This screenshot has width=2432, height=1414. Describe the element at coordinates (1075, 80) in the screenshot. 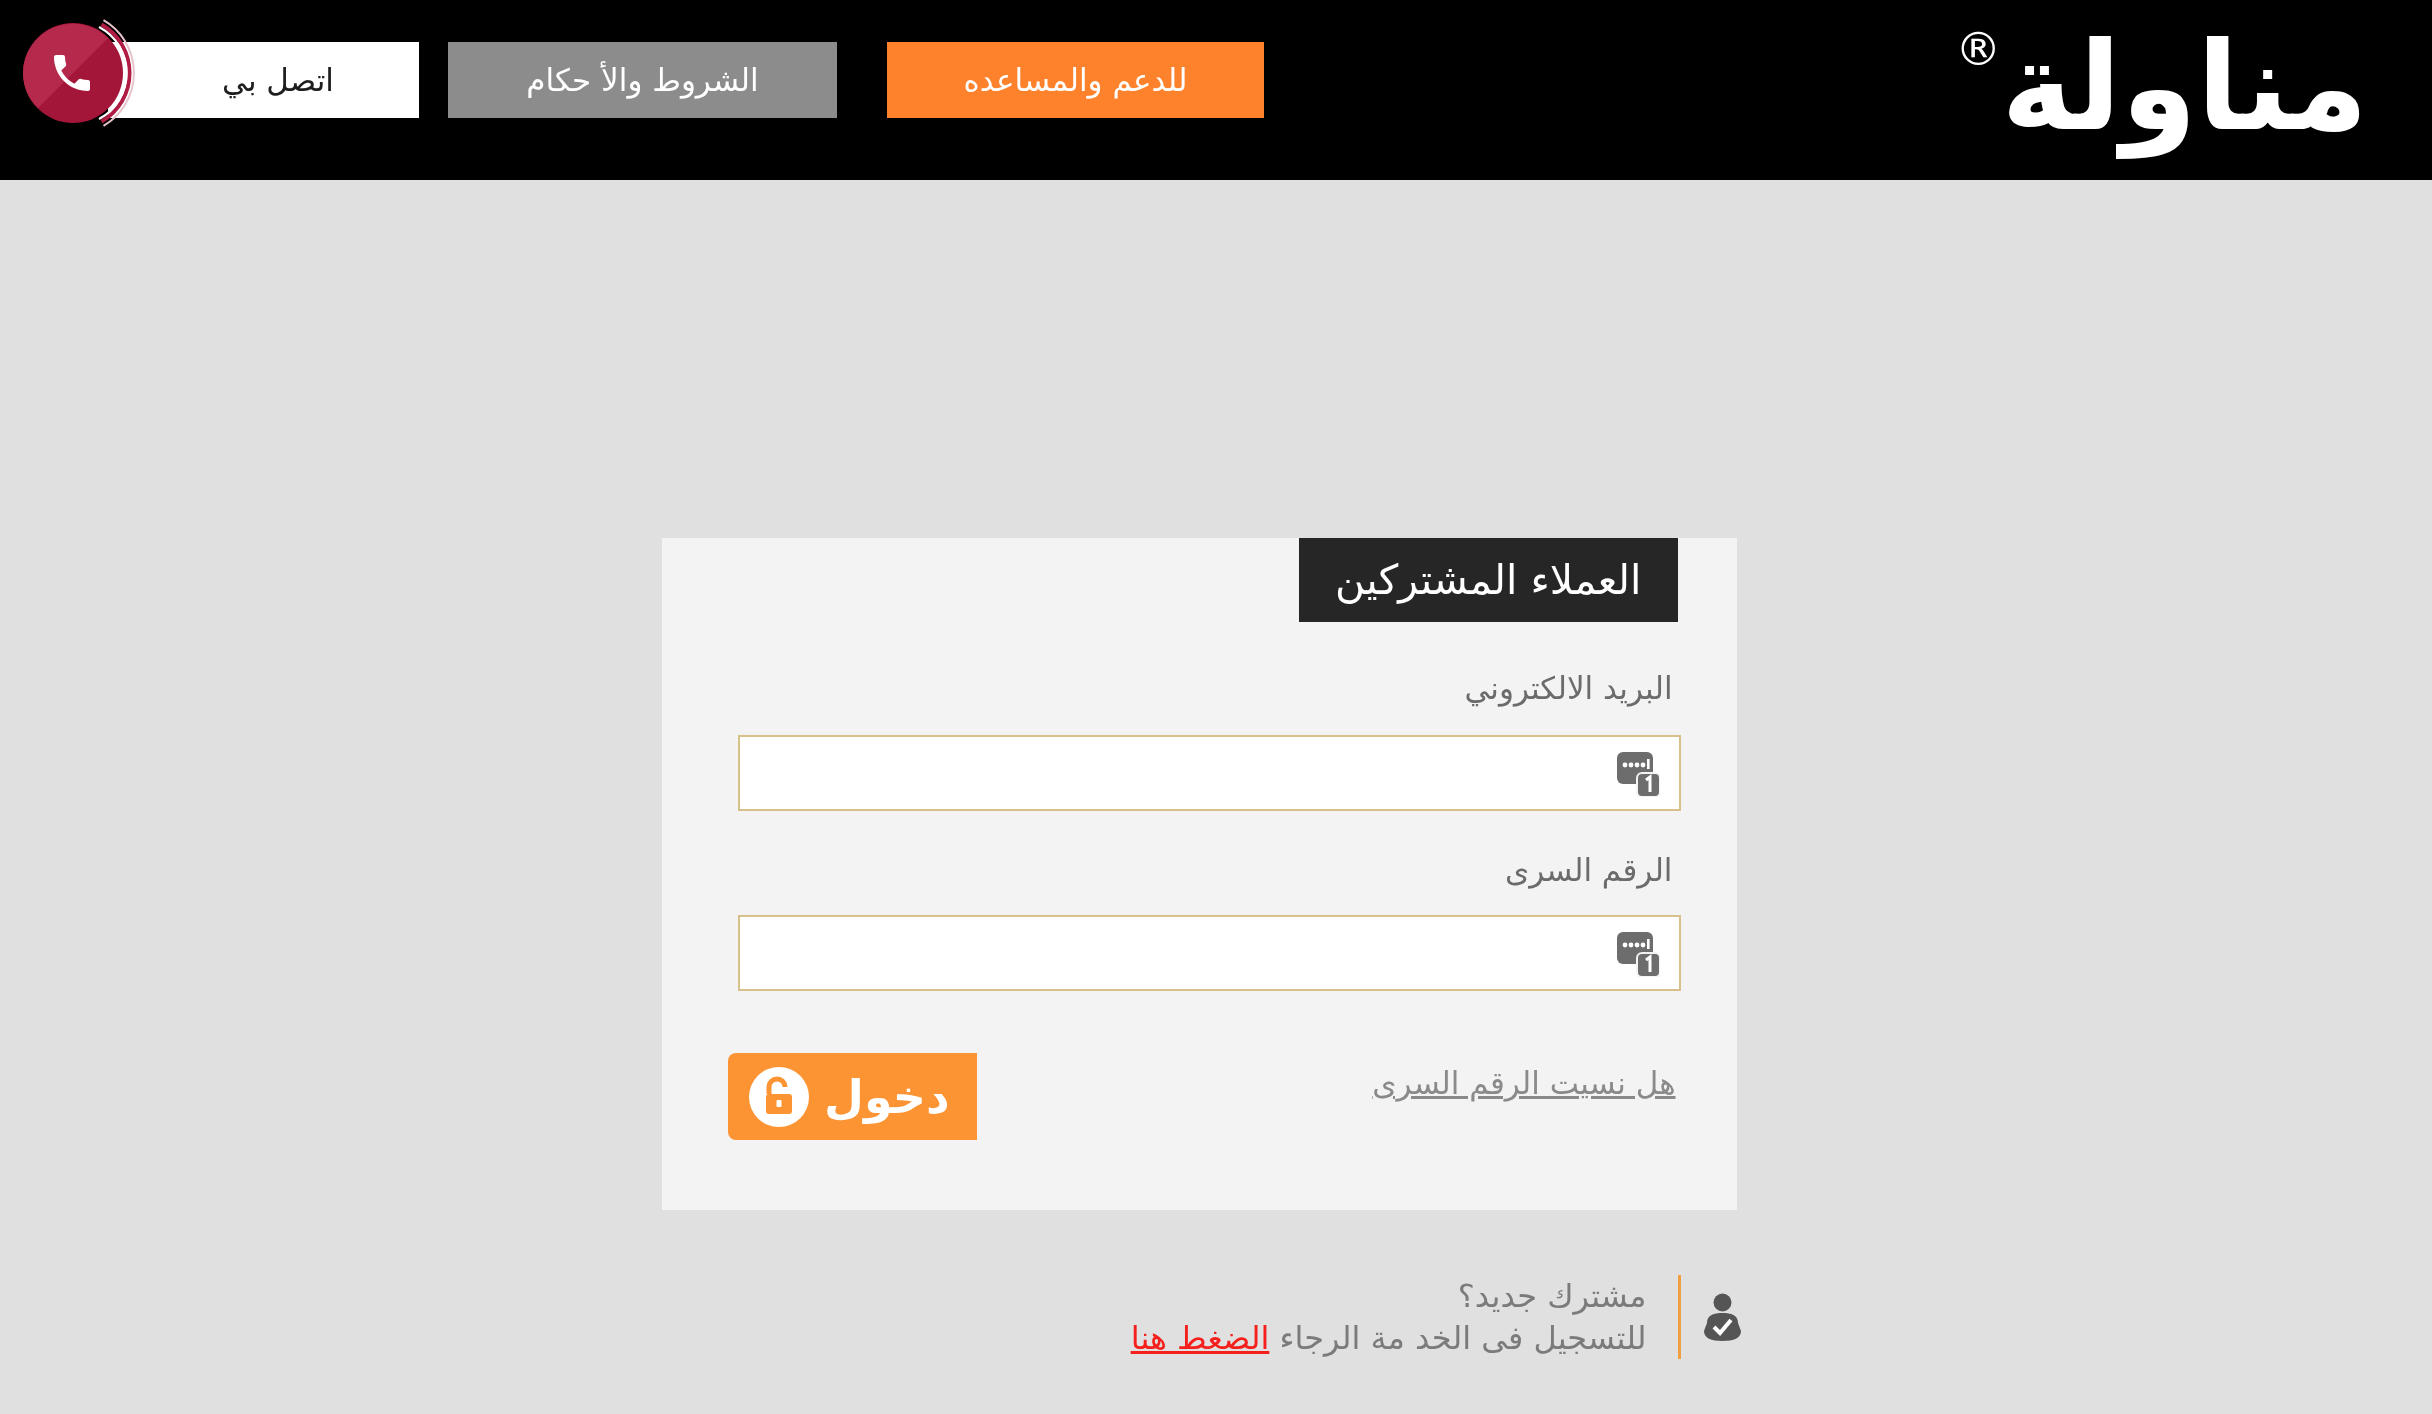

I see `support-button: للدعم والمساعده` at that location.